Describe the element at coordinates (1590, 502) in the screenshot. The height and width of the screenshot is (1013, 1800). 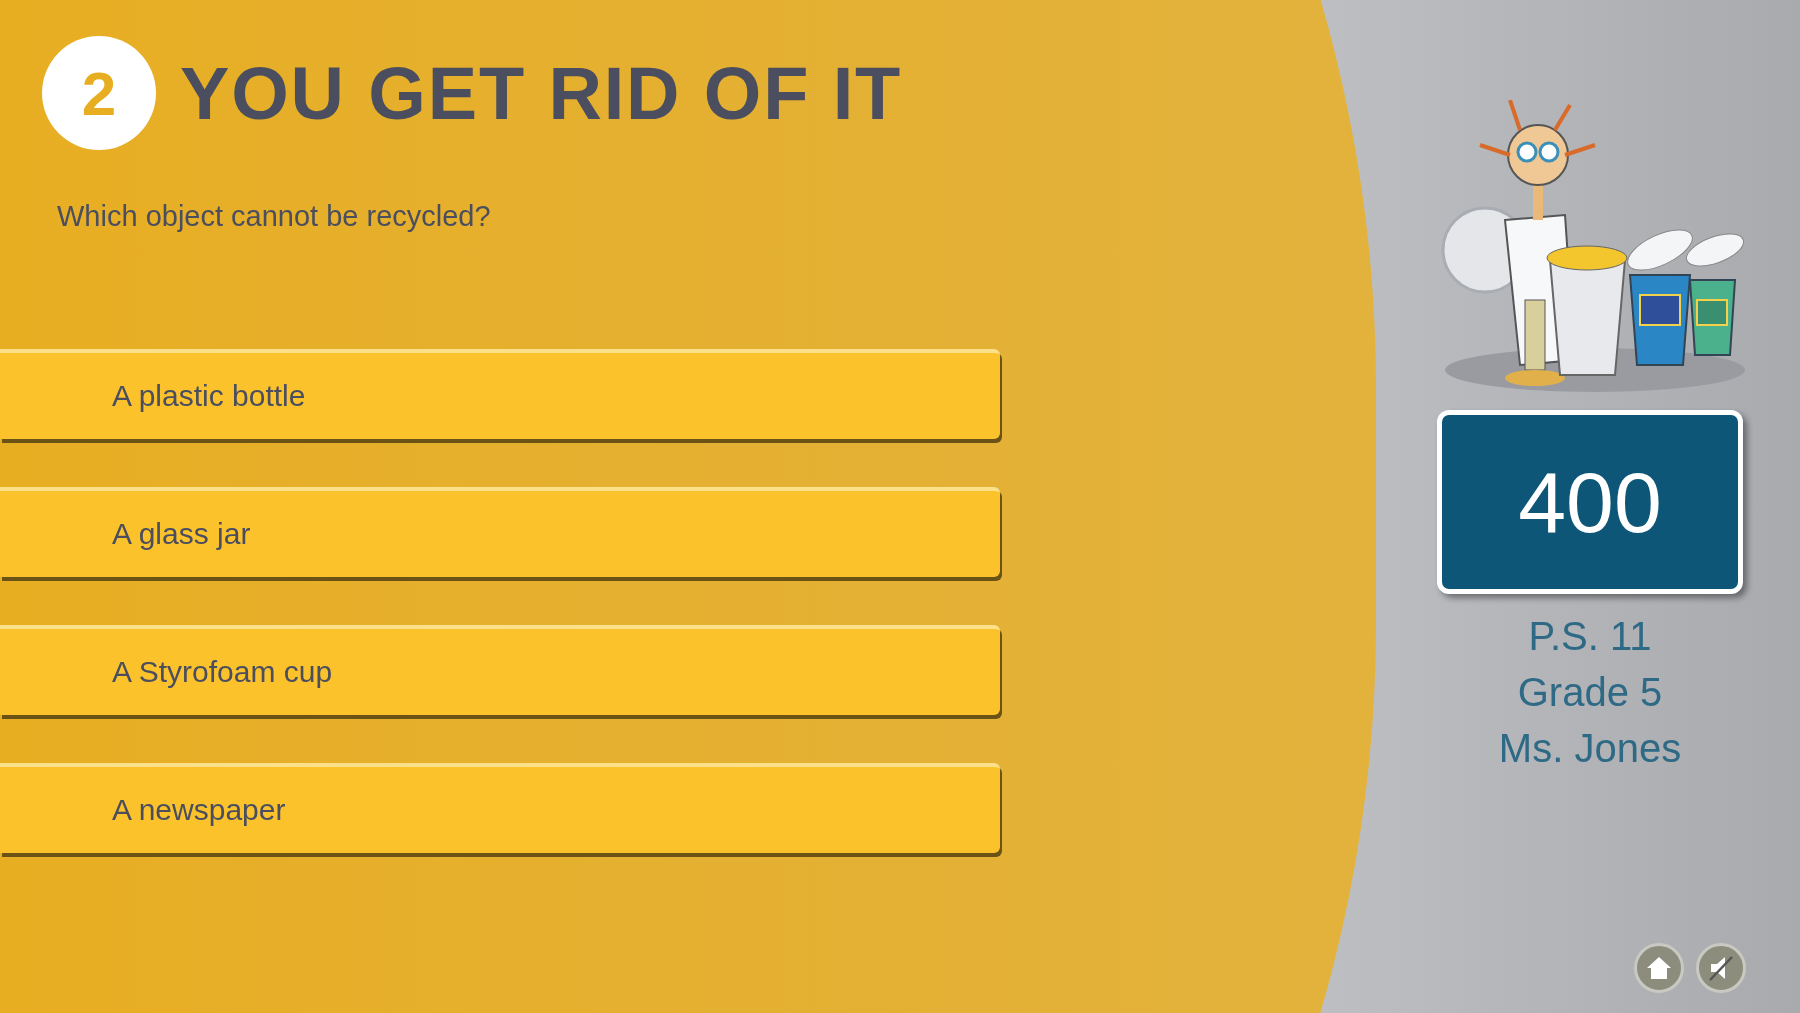
I see `score-display: 400` at that location.